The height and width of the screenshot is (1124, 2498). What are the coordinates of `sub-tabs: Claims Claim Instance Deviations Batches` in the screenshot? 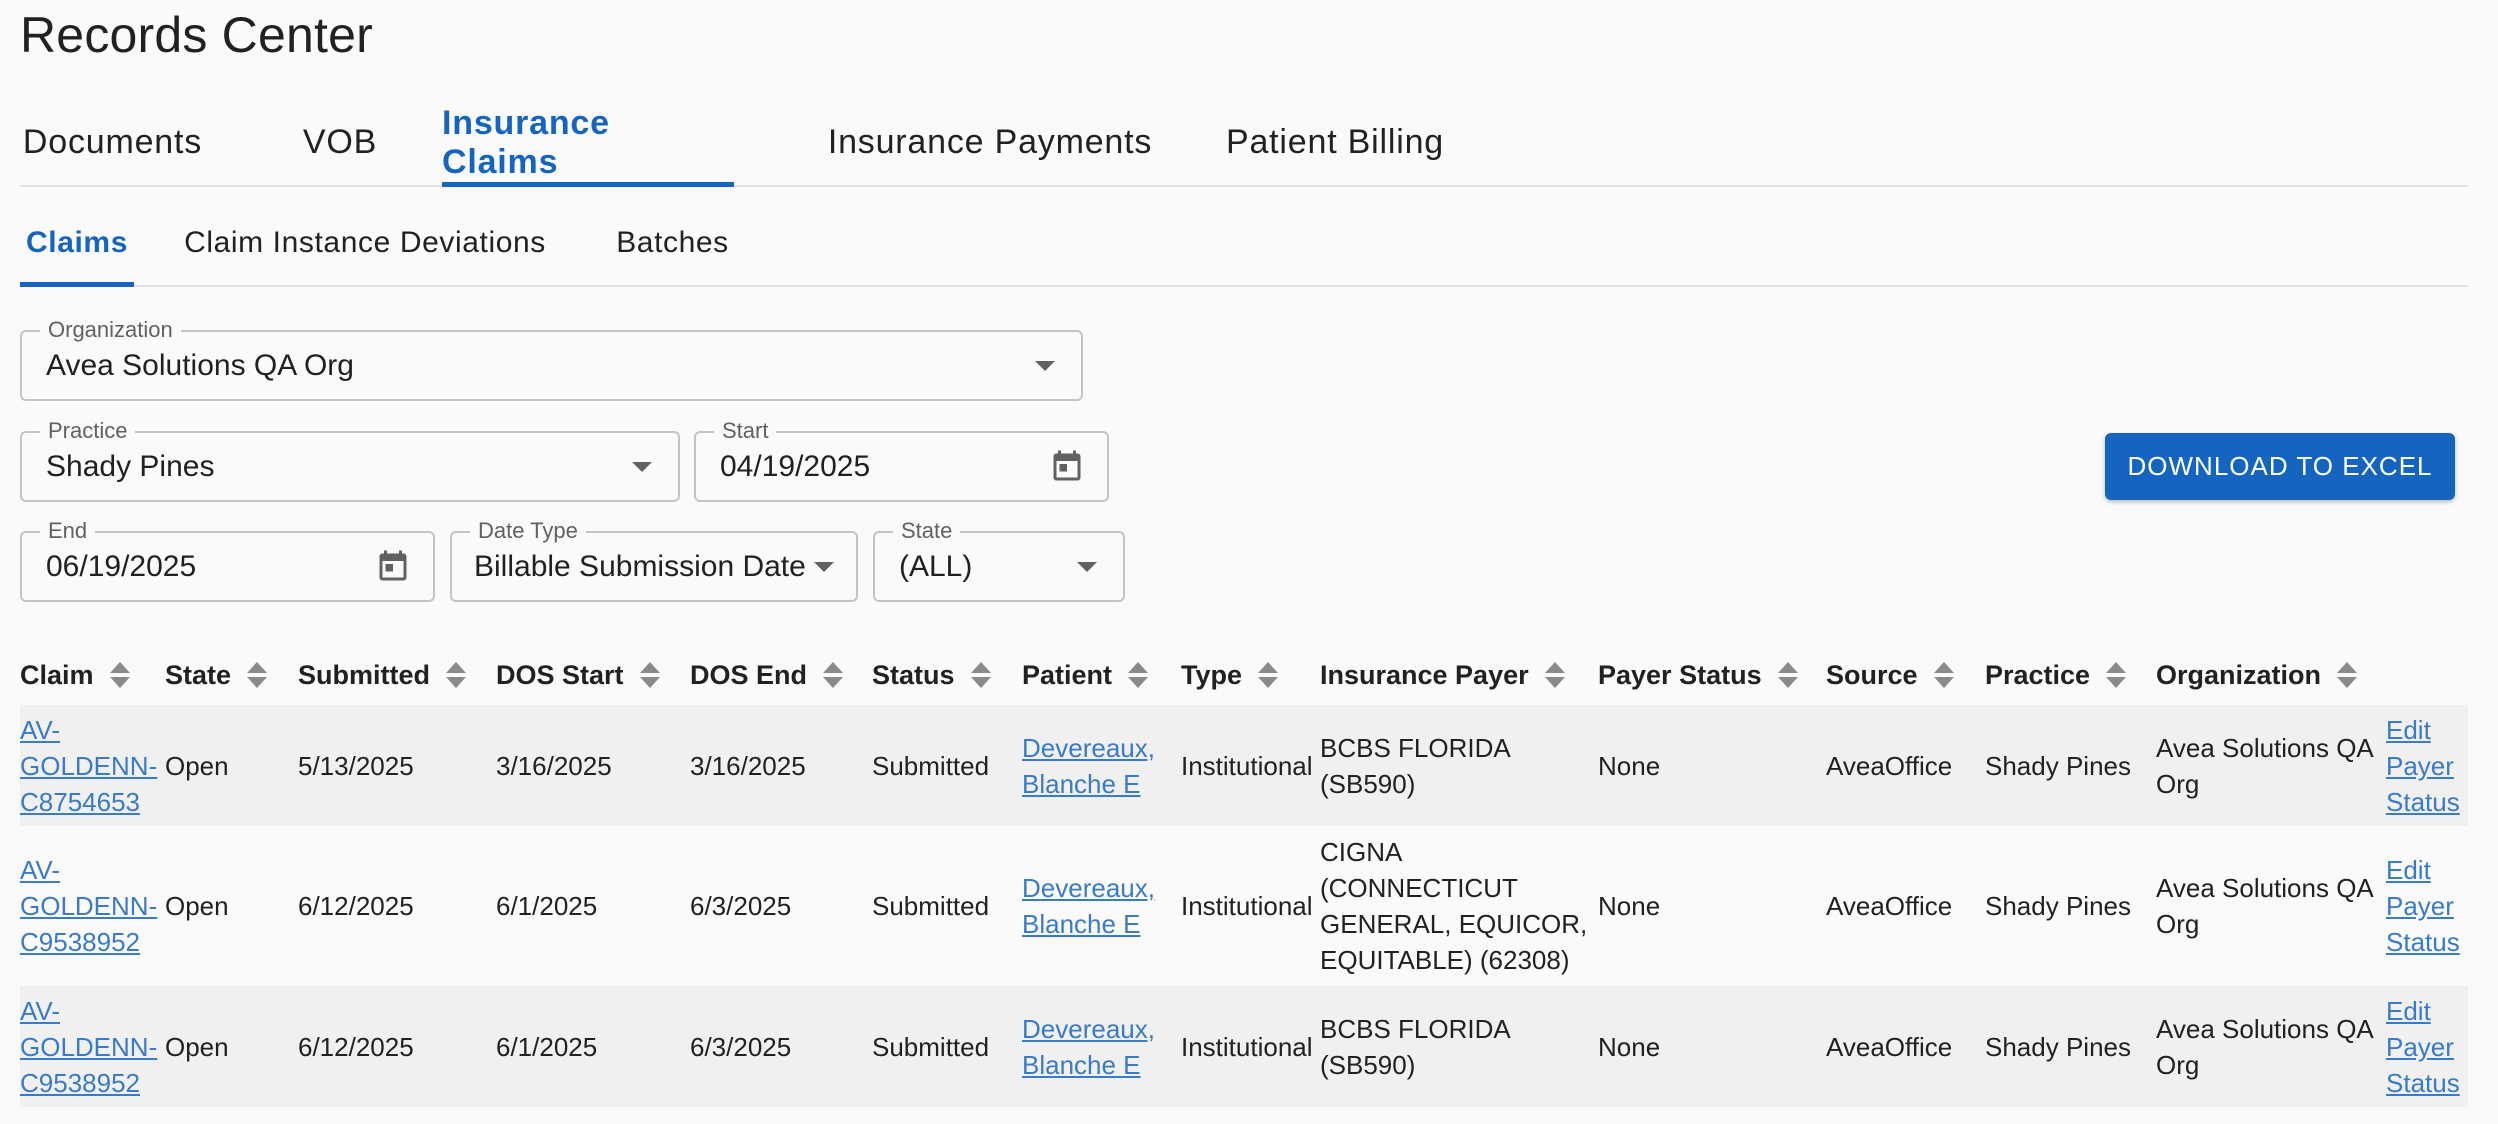 It's located at (1244, 243).